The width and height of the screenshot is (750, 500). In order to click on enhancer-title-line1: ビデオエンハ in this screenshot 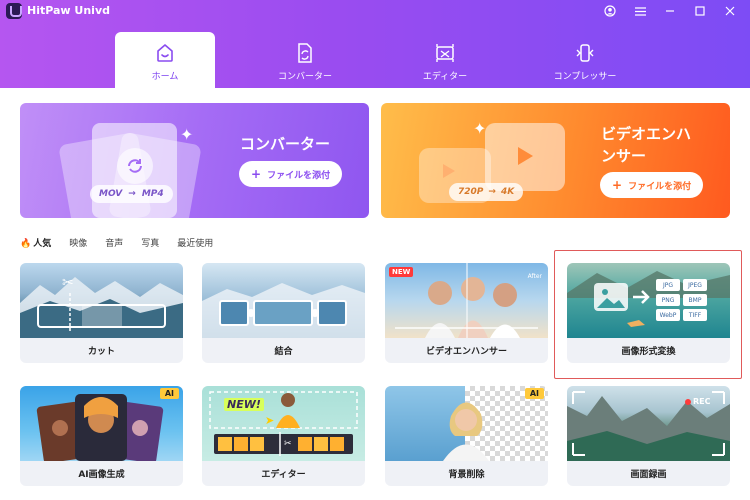, I will do `click(646, 134)`.